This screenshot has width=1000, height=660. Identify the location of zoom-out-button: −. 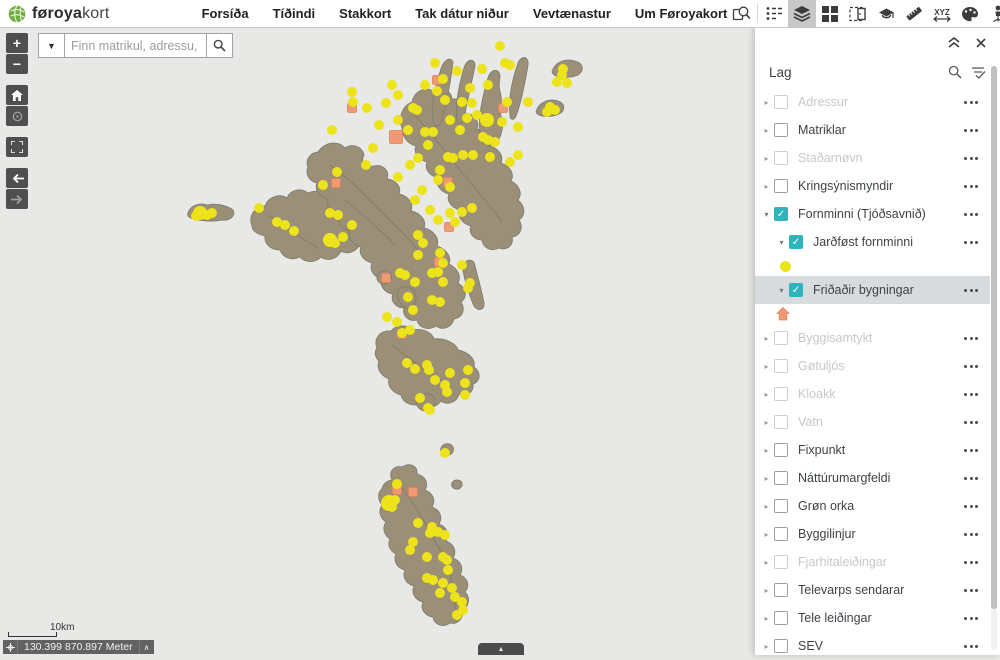
(17, 64).